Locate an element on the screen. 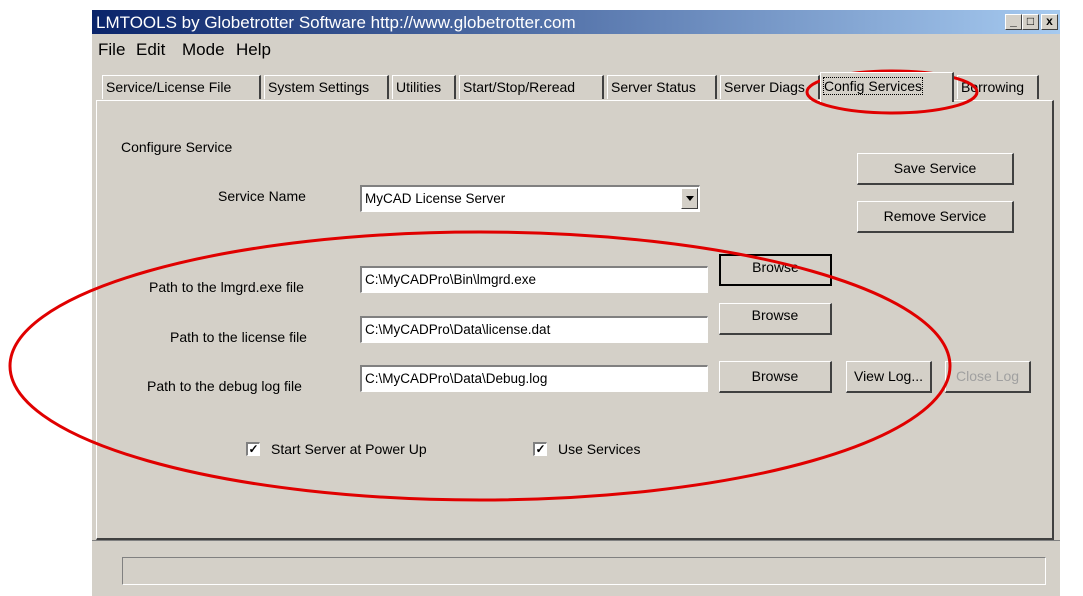 Image resolution: width=1083 pixels, height=596 pixels. tab-label: Config Services is located at coordinates (873, 86).